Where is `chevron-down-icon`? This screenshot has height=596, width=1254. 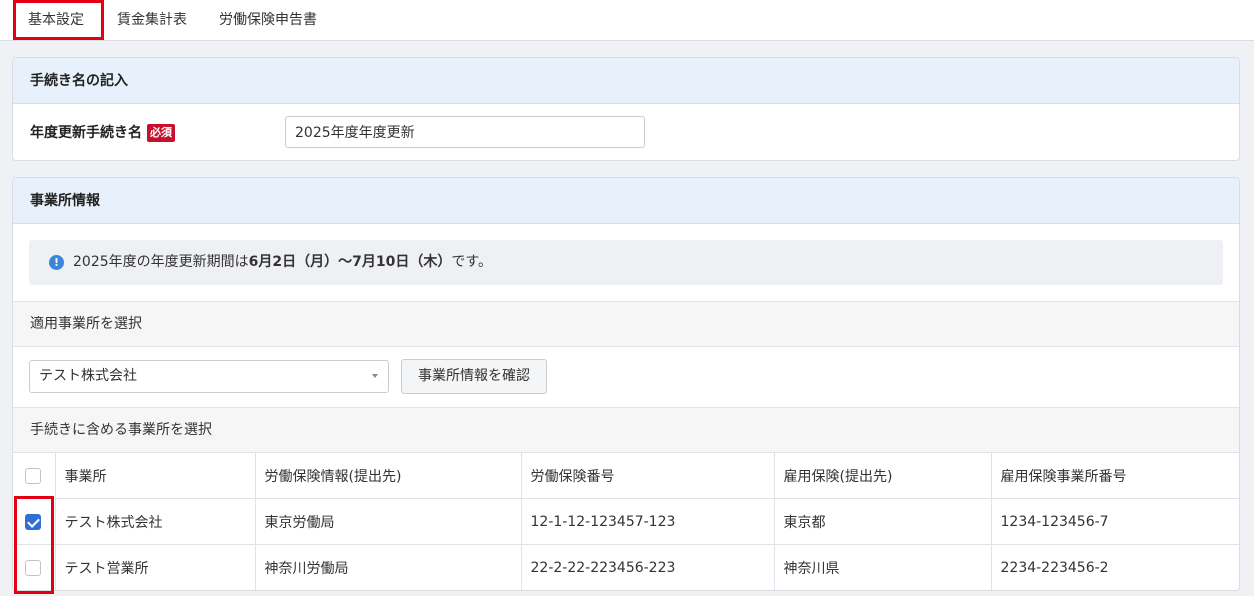
chevron-down-icon is located at coordinates (375, 376).